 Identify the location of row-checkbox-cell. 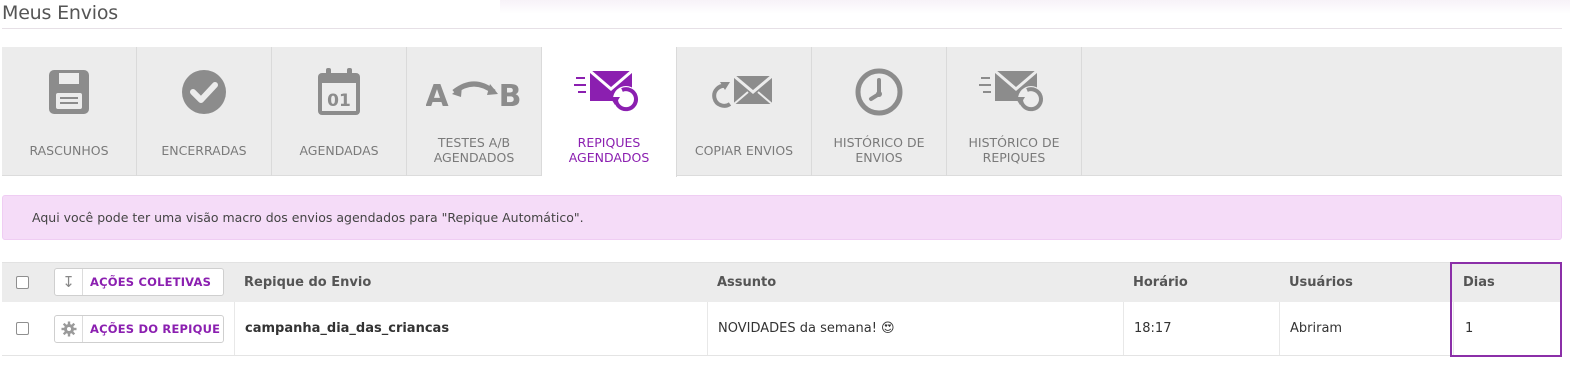
(24, 328).